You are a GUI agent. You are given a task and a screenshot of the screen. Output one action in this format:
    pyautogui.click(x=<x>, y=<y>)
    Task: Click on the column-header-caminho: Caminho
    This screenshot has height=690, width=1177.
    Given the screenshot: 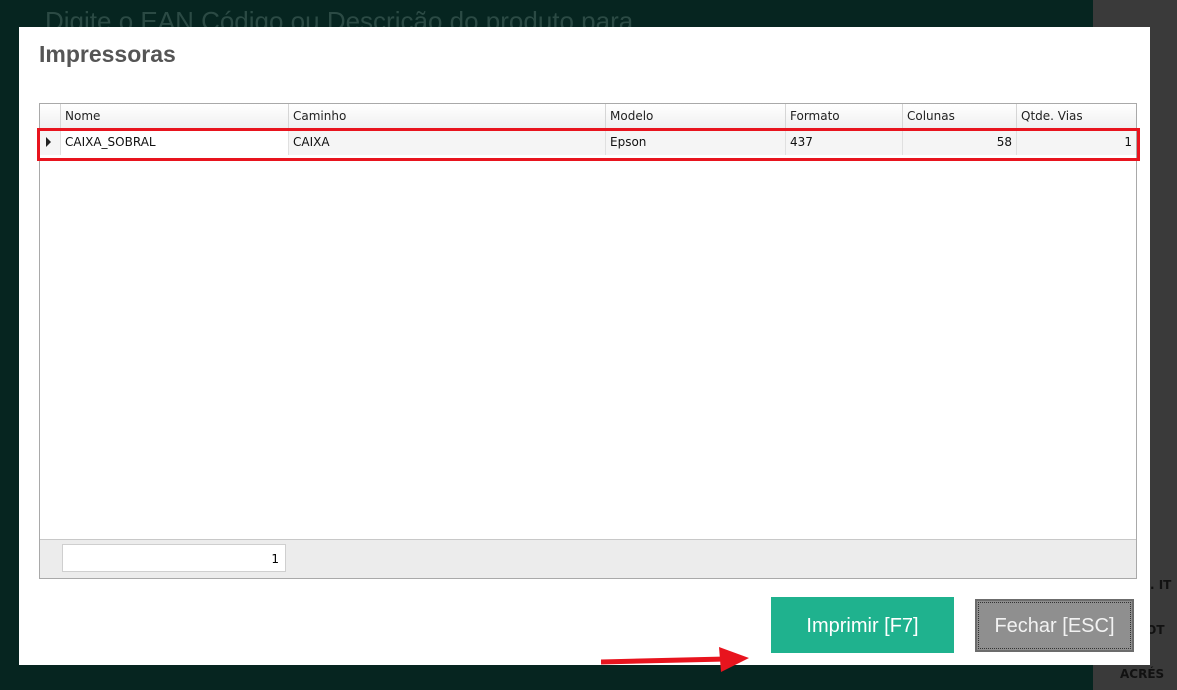 What is the action you would take?
    pyautogui.click(x=446, y=116)
    